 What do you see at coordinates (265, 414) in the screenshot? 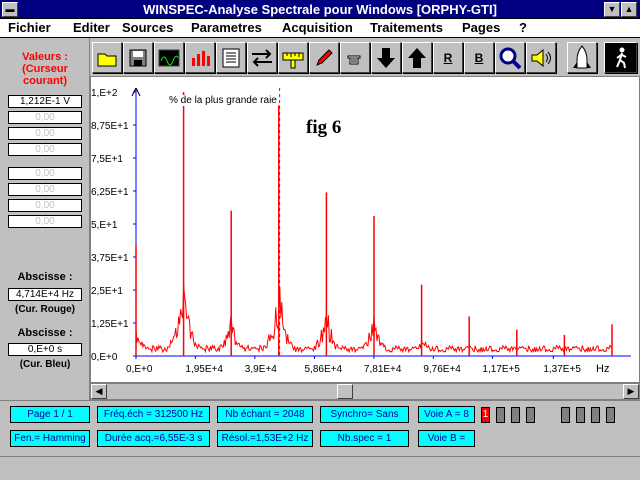
I see `sample-count: Nb échant = 2048` at bounding box center [265, 414].